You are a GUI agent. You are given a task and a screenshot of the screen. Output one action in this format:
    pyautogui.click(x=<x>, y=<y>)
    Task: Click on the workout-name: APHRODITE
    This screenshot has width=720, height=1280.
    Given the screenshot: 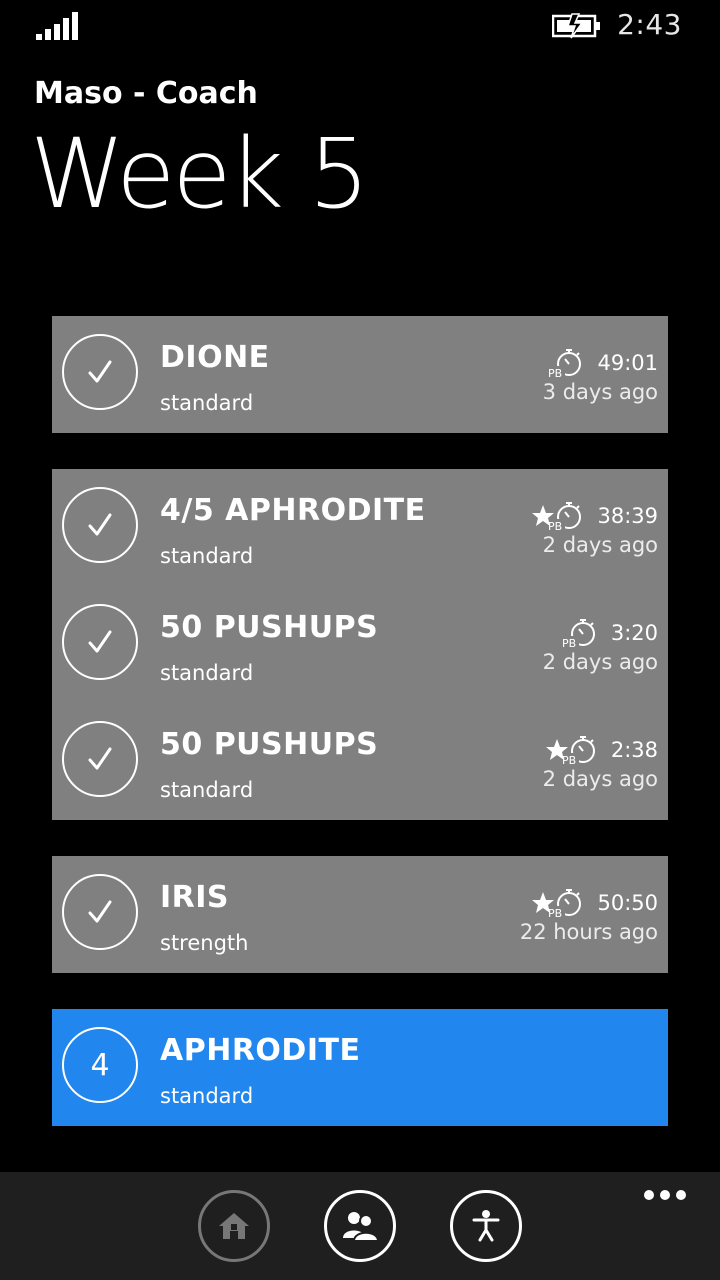 What is the action you would take?
    pyautogui.click(x=260, y=1050)
    